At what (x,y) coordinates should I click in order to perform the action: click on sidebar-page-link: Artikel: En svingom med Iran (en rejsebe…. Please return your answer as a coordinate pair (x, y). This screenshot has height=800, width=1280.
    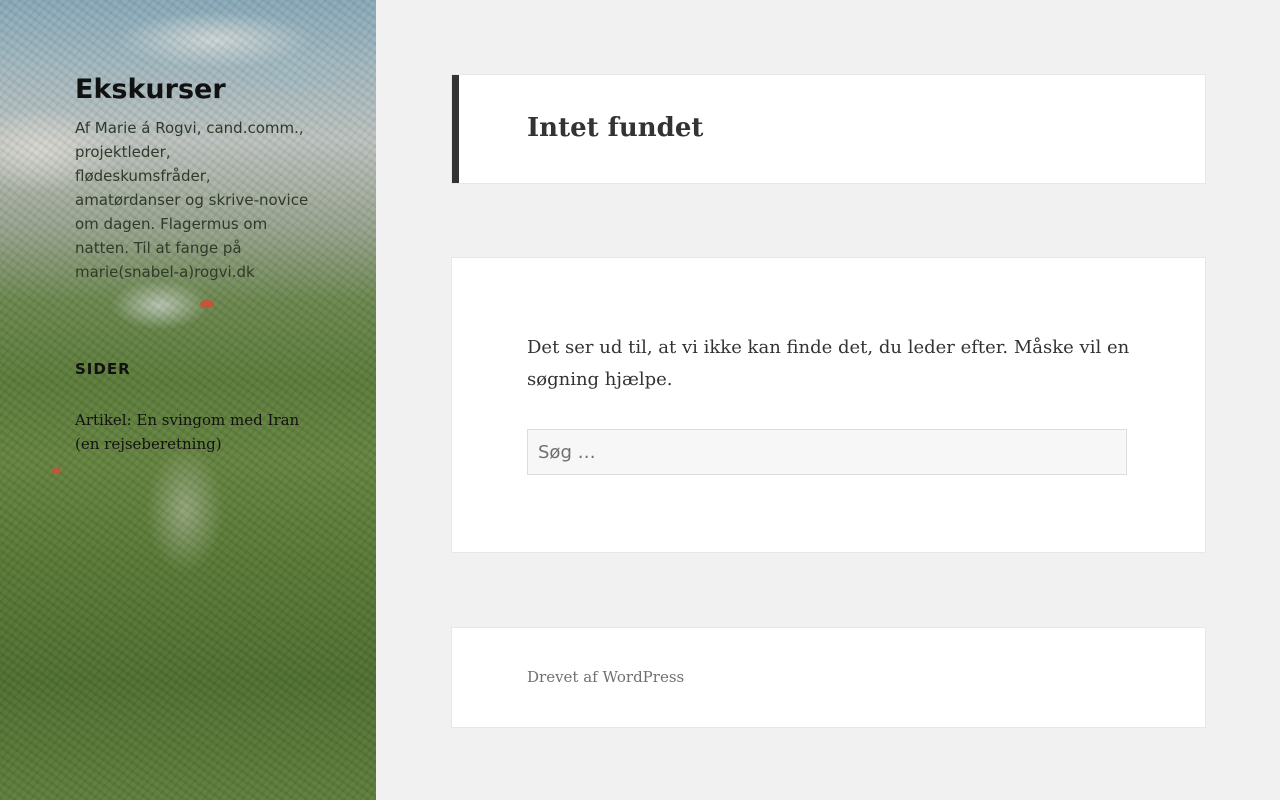
    Looking at the image, I should click on (195, 432).